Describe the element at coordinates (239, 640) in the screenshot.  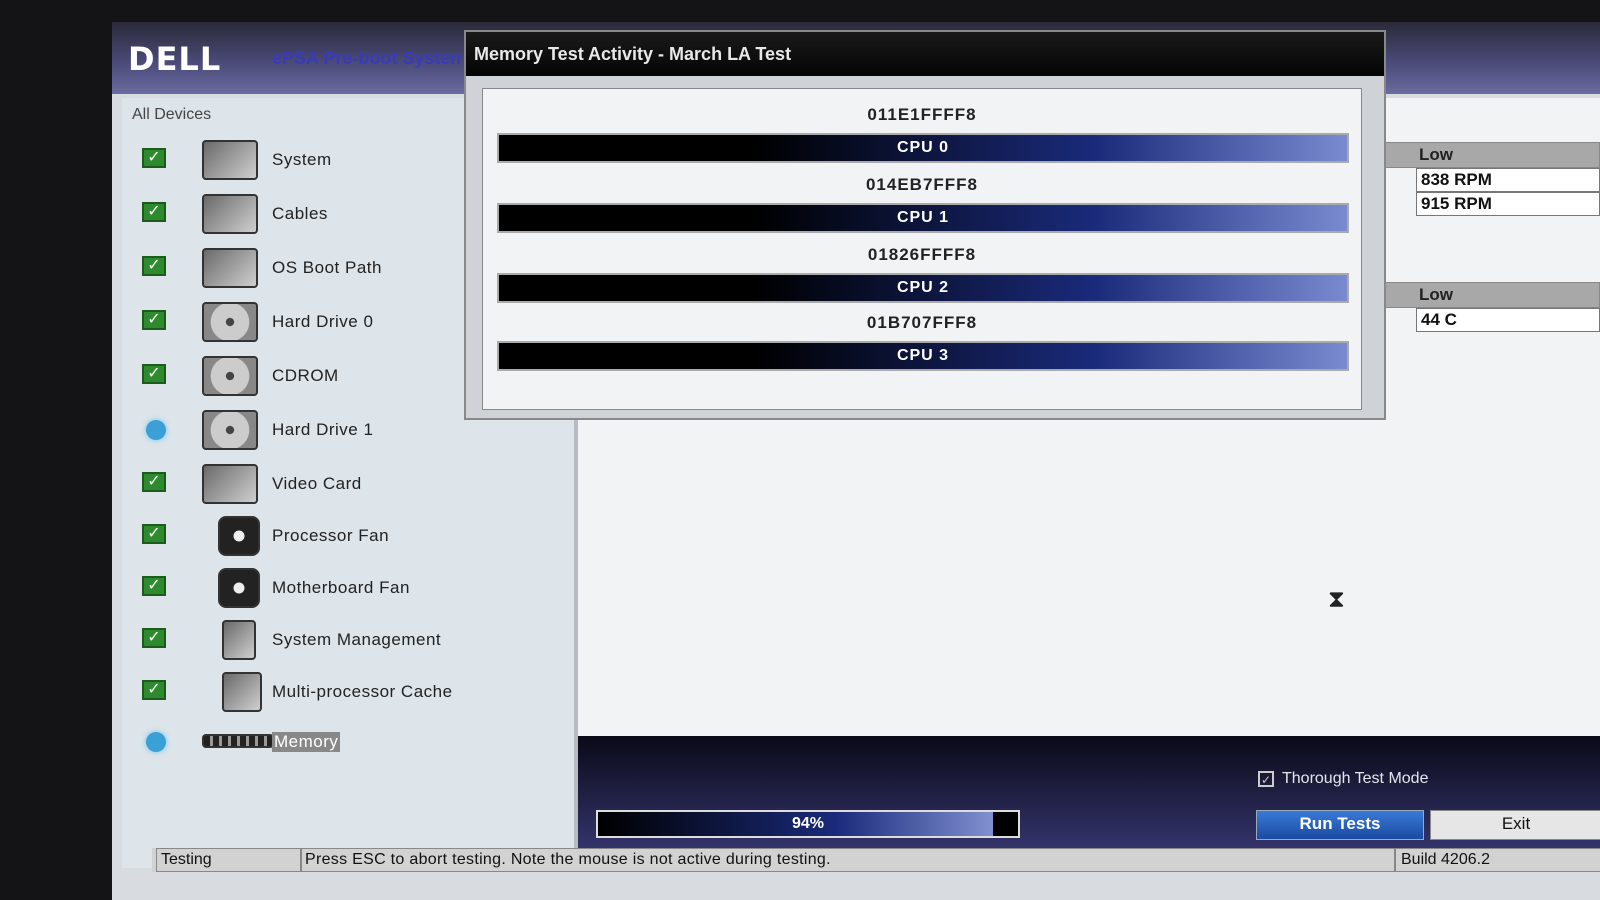
I see `system-management-icon` at that location.